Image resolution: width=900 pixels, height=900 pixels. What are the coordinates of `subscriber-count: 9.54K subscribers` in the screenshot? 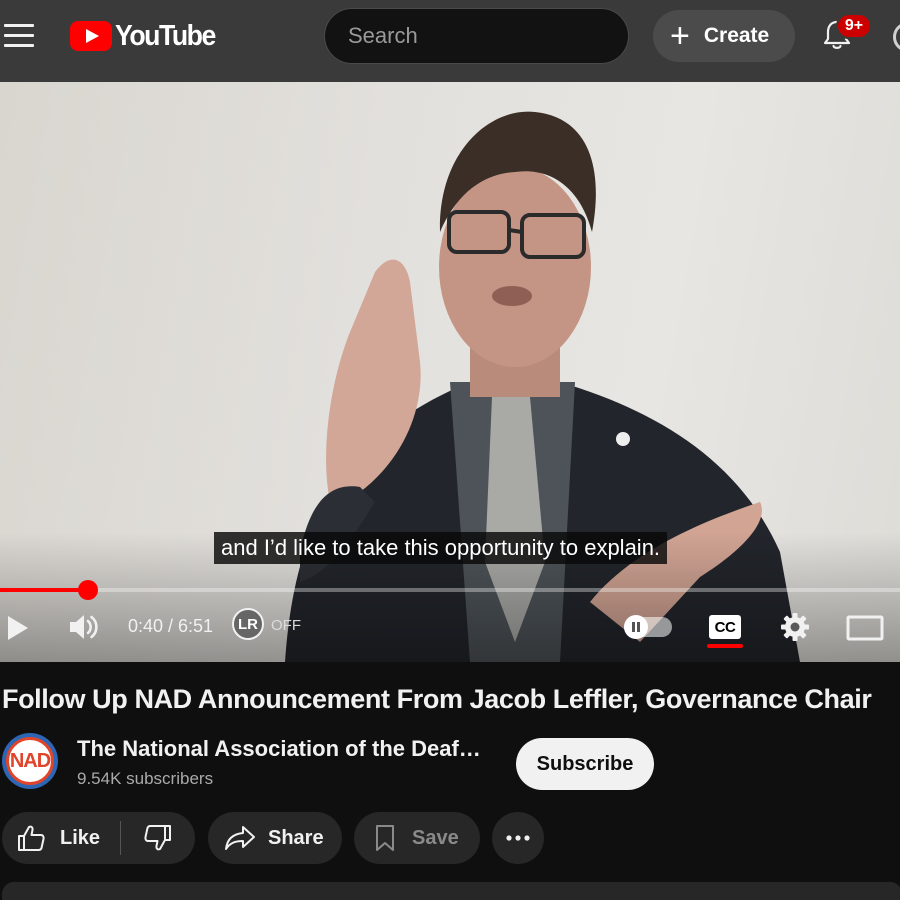 It's located at (145, 778).